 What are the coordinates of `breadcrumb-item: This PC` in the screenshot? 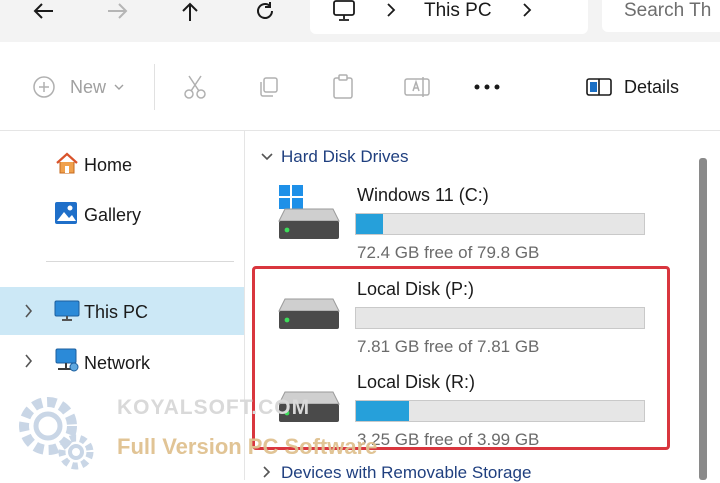 It's located at (458, 11).